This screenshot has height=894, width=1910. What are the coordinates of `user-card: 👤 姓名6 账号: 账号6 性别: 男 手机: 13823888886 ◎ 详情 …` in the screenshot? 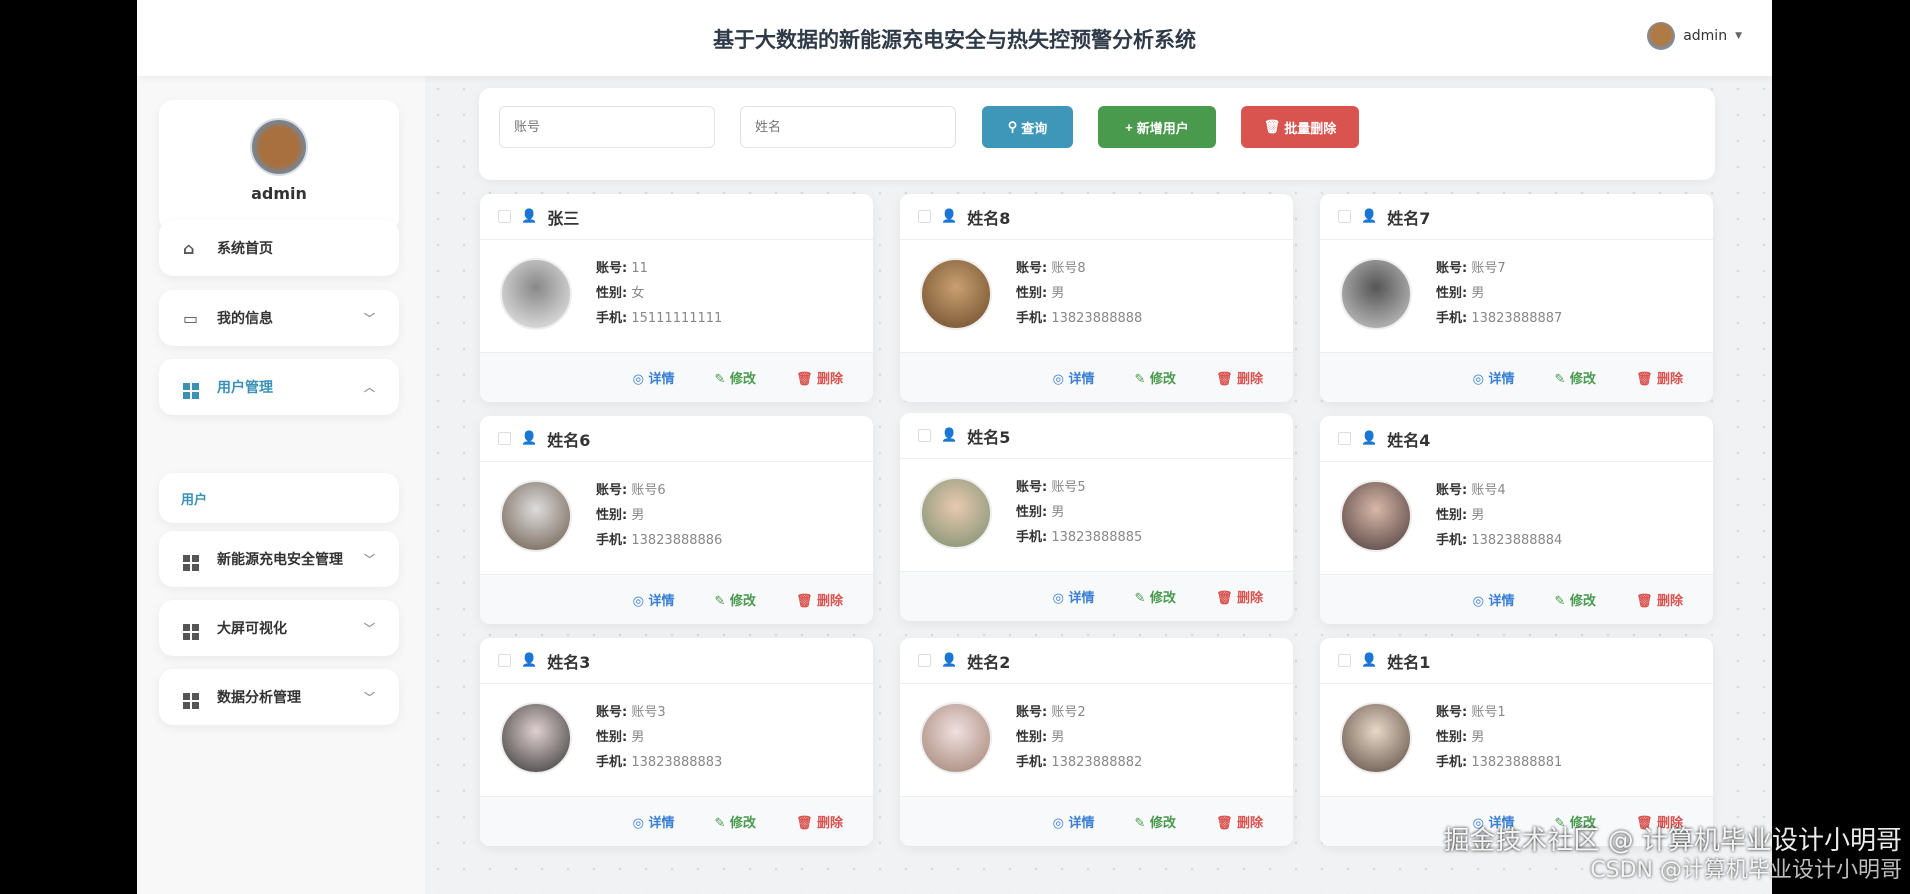 It's located at (676, 520).